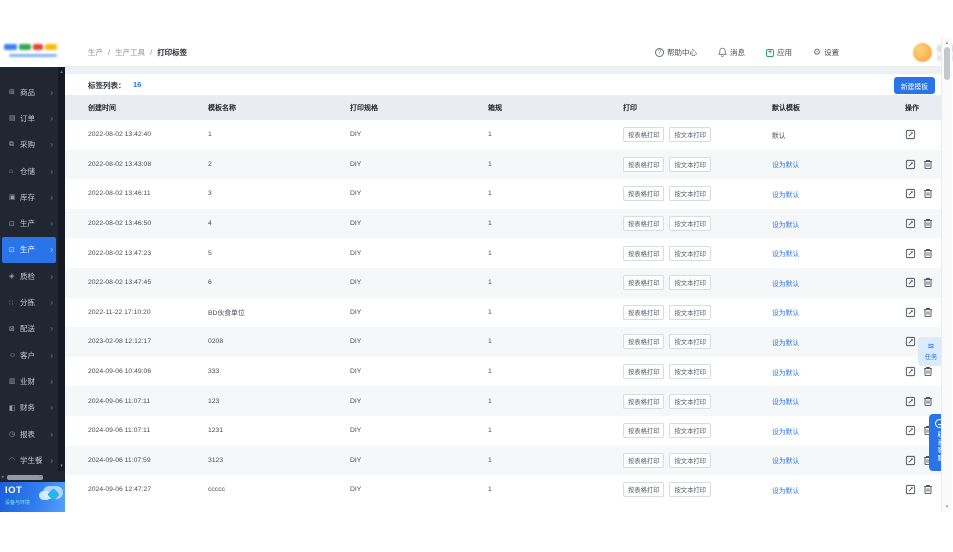  Describe the element at coordinates (29, 302) in the screenshot. I see `sidebar-item-sorting: ∷ 分拣 ›` at that location.